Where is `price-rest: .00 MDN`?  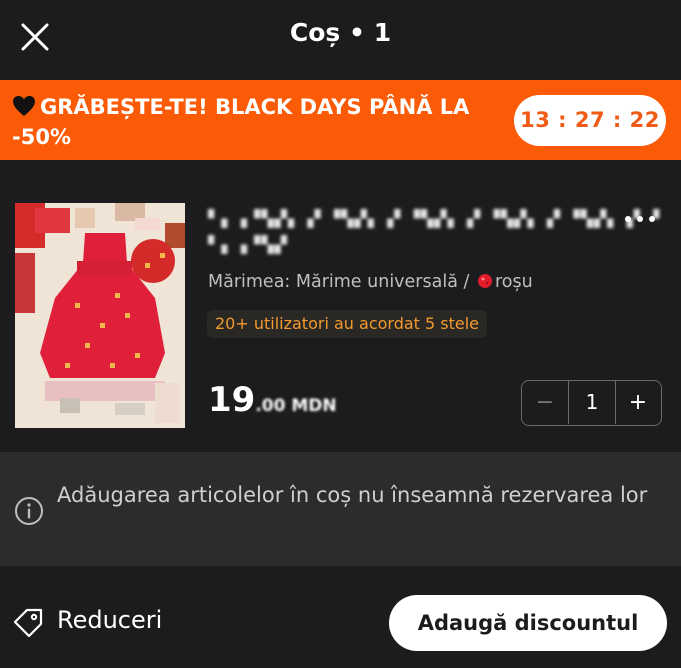 price-rest: .00 MDN is located at coordinates (296, 406).